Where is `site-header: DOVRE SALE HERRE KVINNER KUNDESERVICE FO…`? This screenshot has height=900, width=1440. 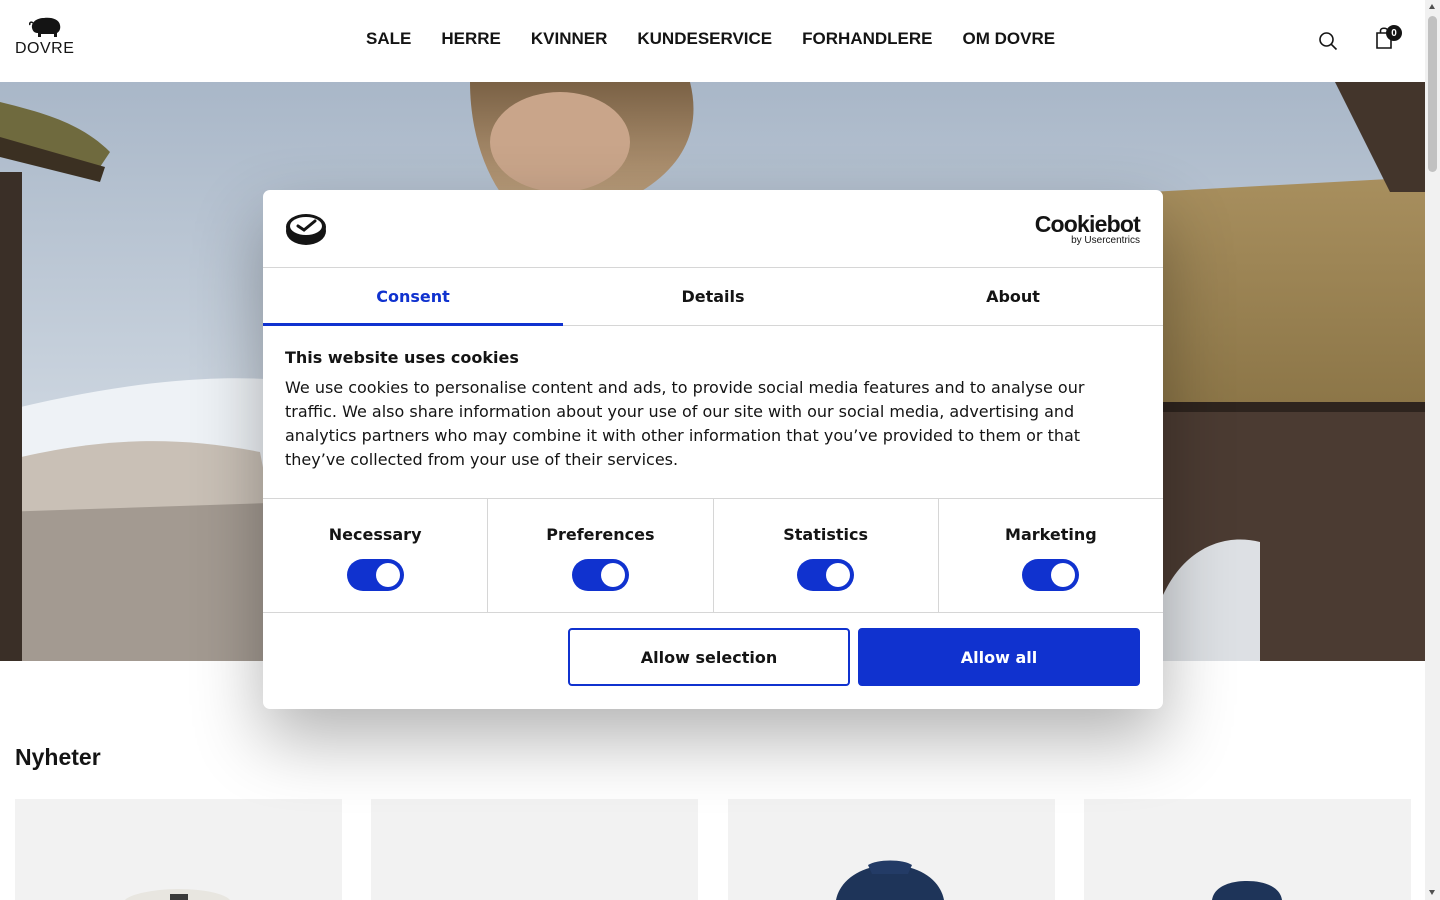
site-header: DOVRE SALE HERRE KVINNER KUNDESERVICE FO… is located at coordinates (712, 41).